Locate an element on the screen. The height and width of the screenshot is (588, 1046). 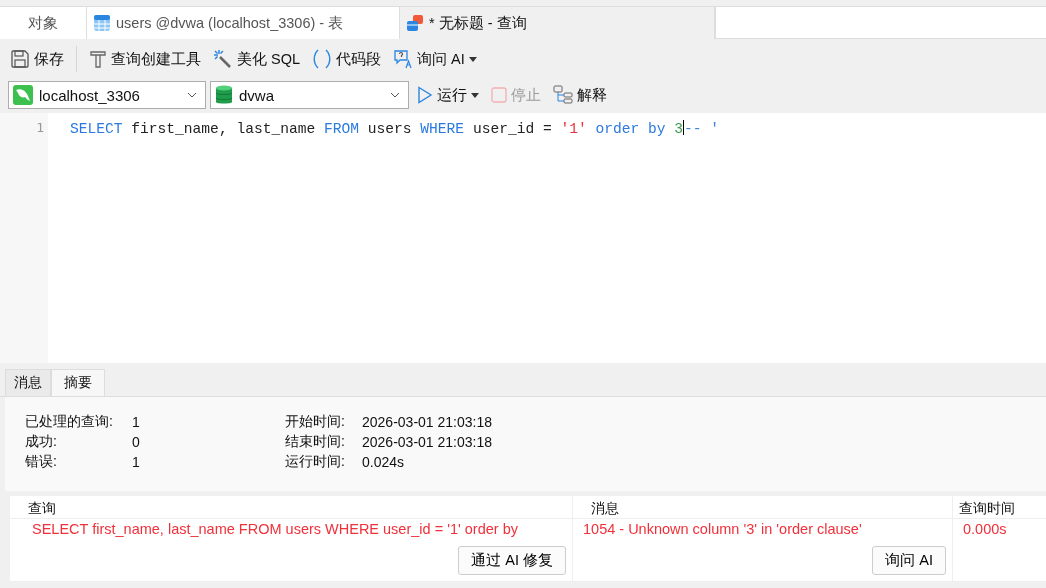
code-line: SELECT first_name, last_name FROM users WHERE user_id = '1' order by 3-- ' is located at coordinates (558, 128).